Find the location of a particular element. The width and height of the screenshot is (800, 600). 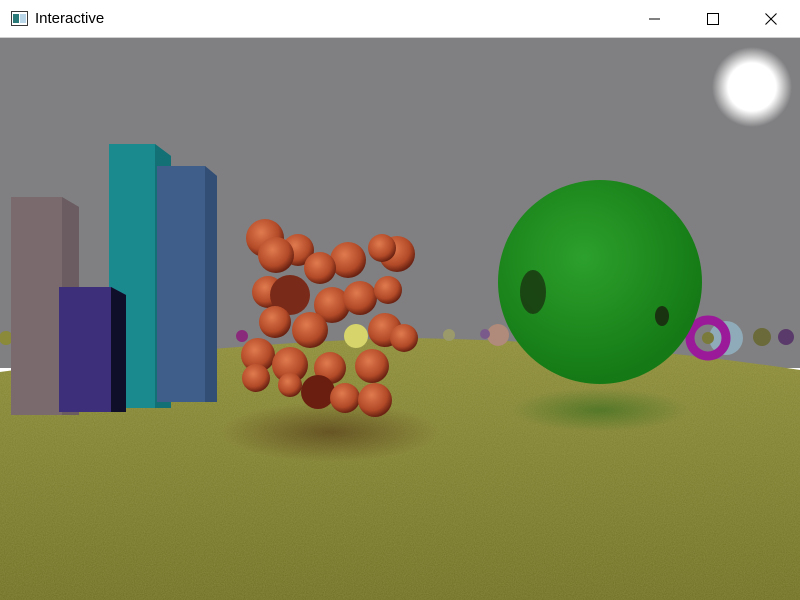

minimize-button is located at coordinates (655, 19).